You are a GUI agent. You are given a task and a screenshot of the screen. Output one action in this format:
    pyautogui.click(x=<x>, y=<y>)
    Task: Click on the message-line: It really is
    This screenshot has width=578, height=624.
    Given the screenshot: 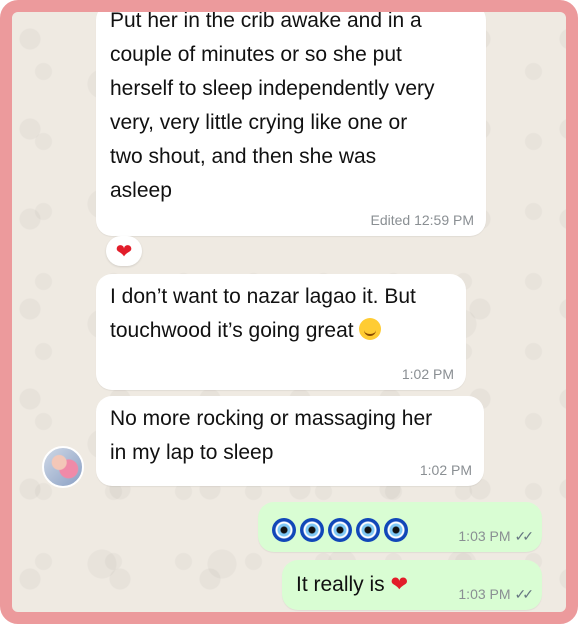 What is the action you would take?
    pyautogui.click(x=340, y=584)
    